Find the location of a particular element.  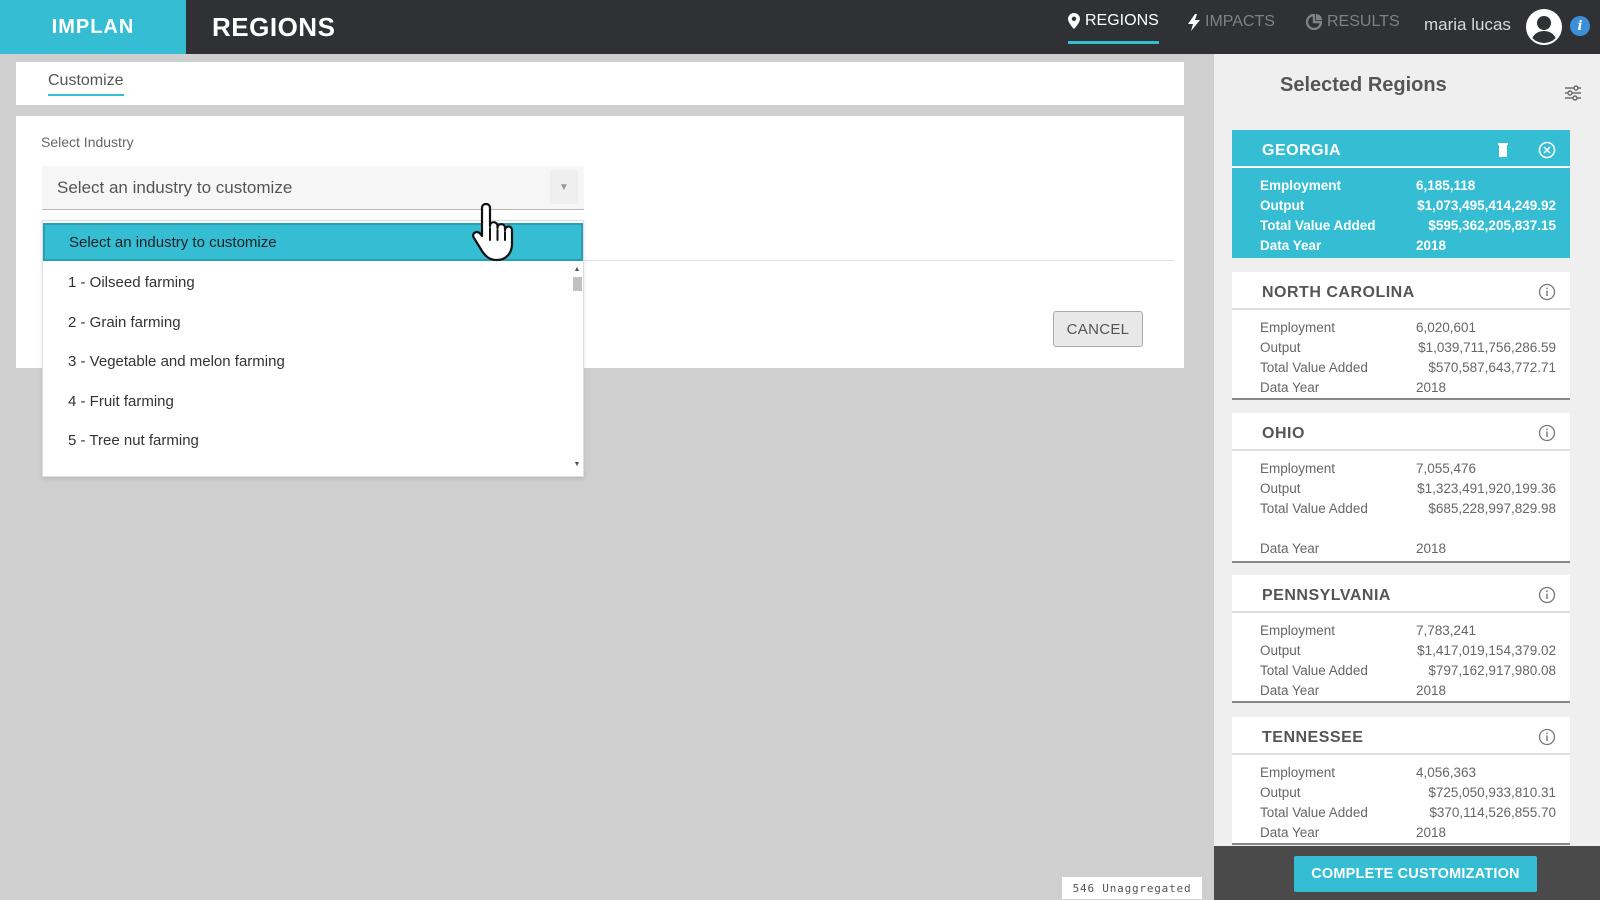

page-title: REGIONS is located at coordinates (274, 27).